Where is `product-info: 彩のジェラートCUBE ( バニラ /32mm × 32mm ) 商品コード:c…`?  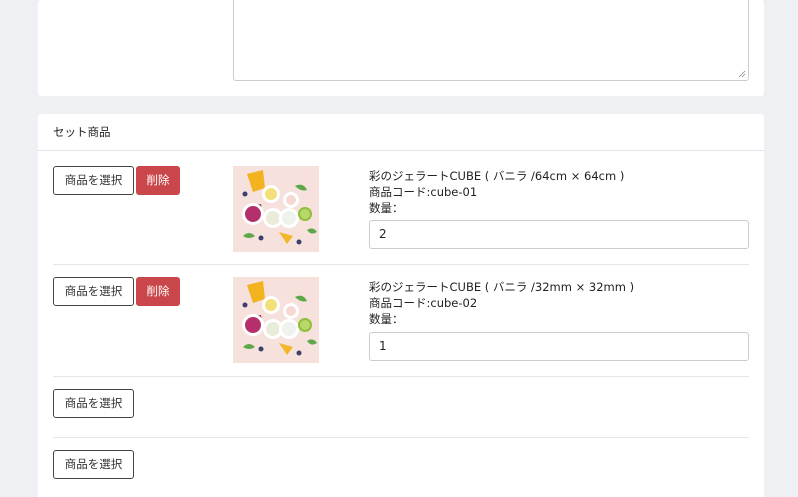
product-info: 彩のジェラートCUBE ( バニラ /32mm × 32mm ) 商品コード:c… is located at coordinates (559, 303).